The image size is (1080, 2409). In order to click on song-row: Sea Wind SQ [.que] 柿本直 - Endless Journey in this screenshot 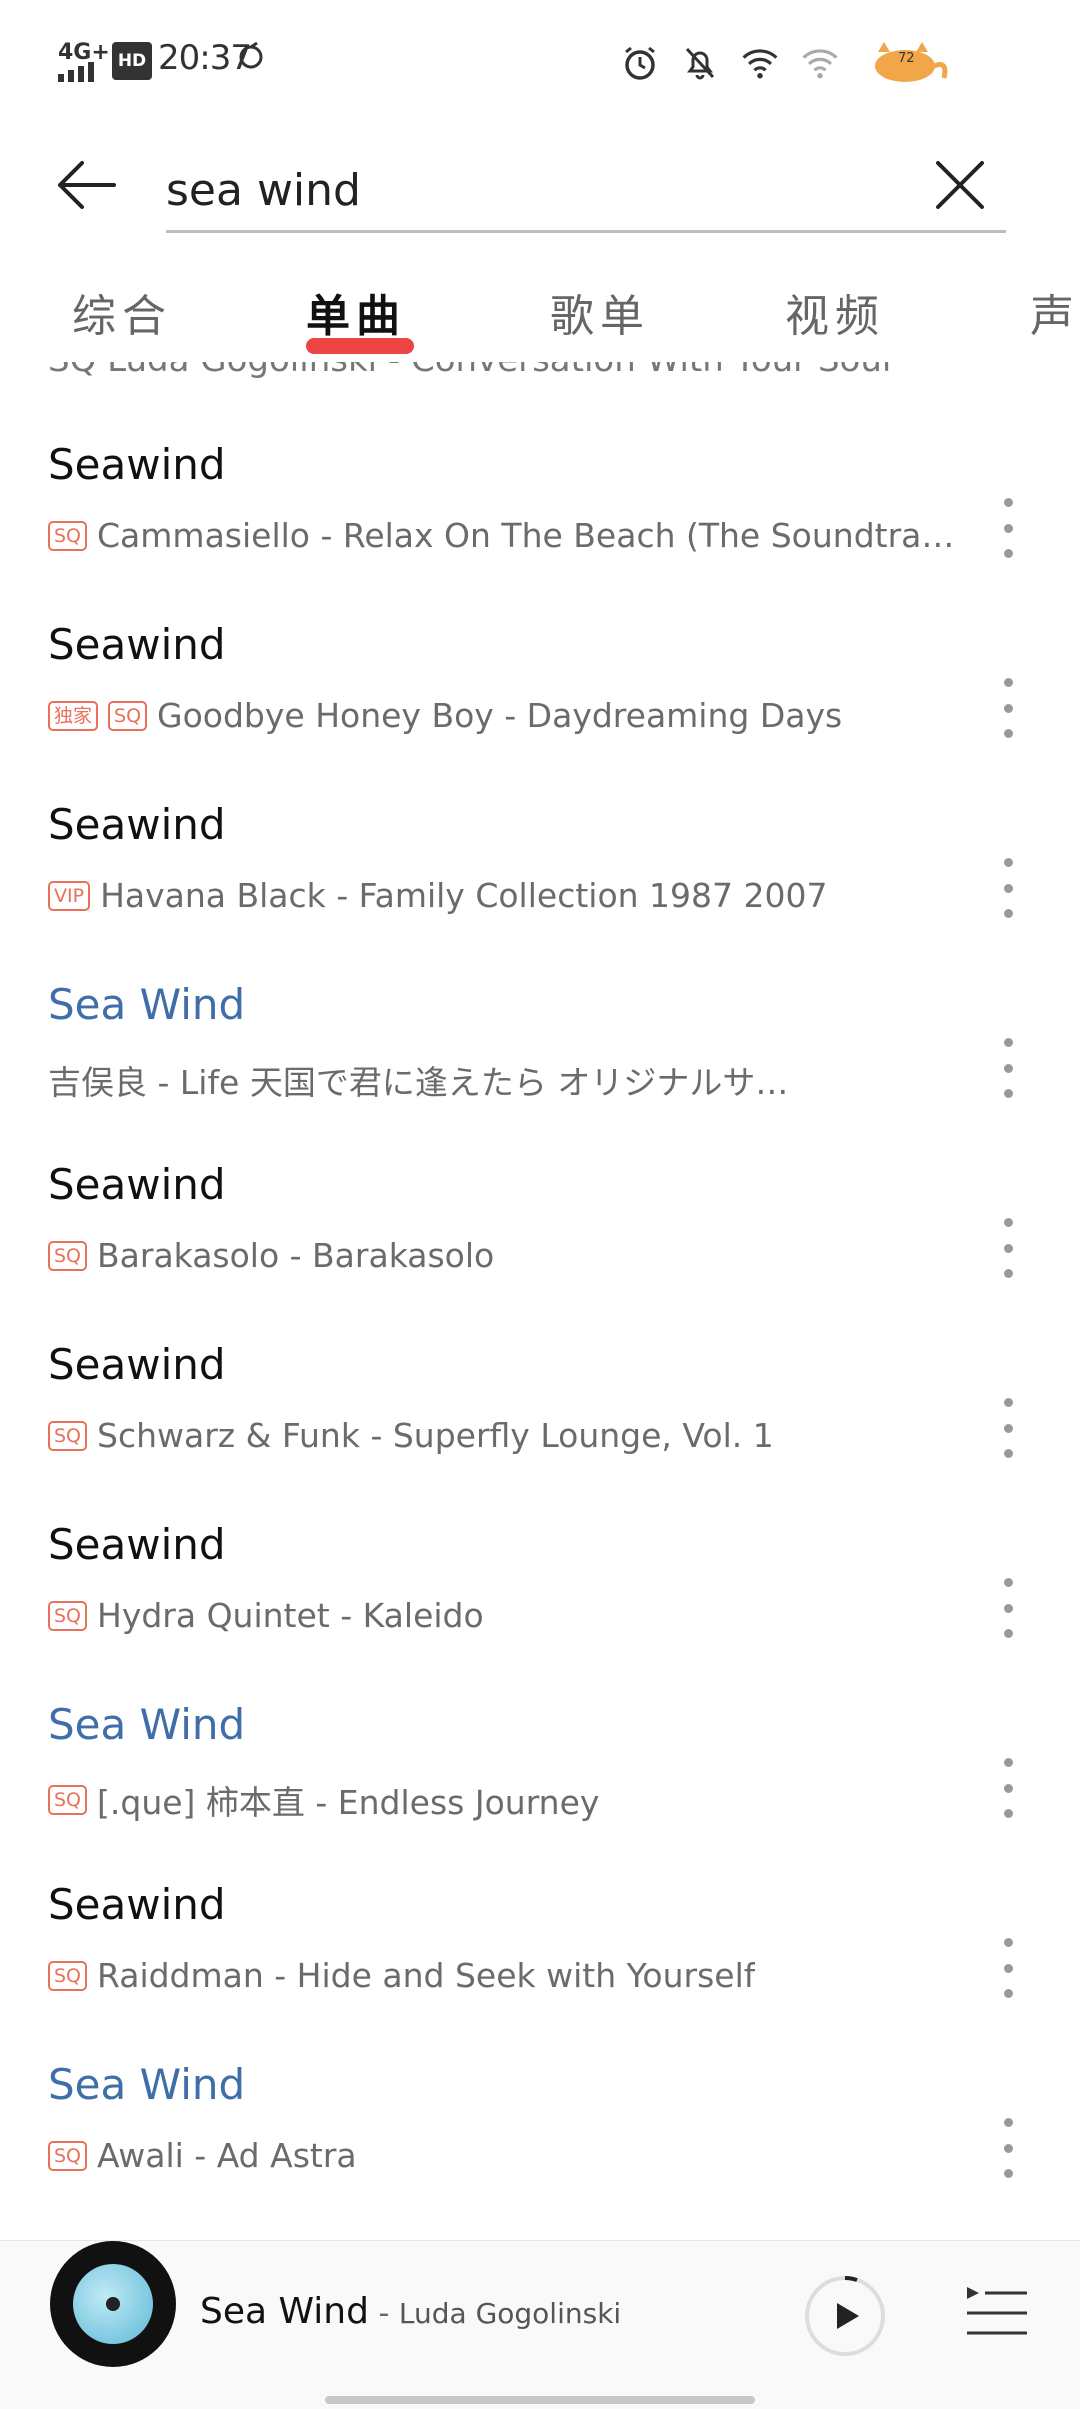, I will do `click(540, 1790)`.